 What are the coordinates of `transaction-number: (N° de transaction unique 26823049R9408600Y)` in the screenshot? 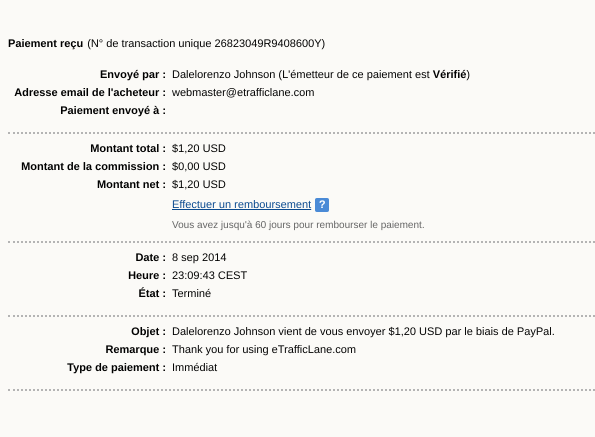 It's located at (206, 44).